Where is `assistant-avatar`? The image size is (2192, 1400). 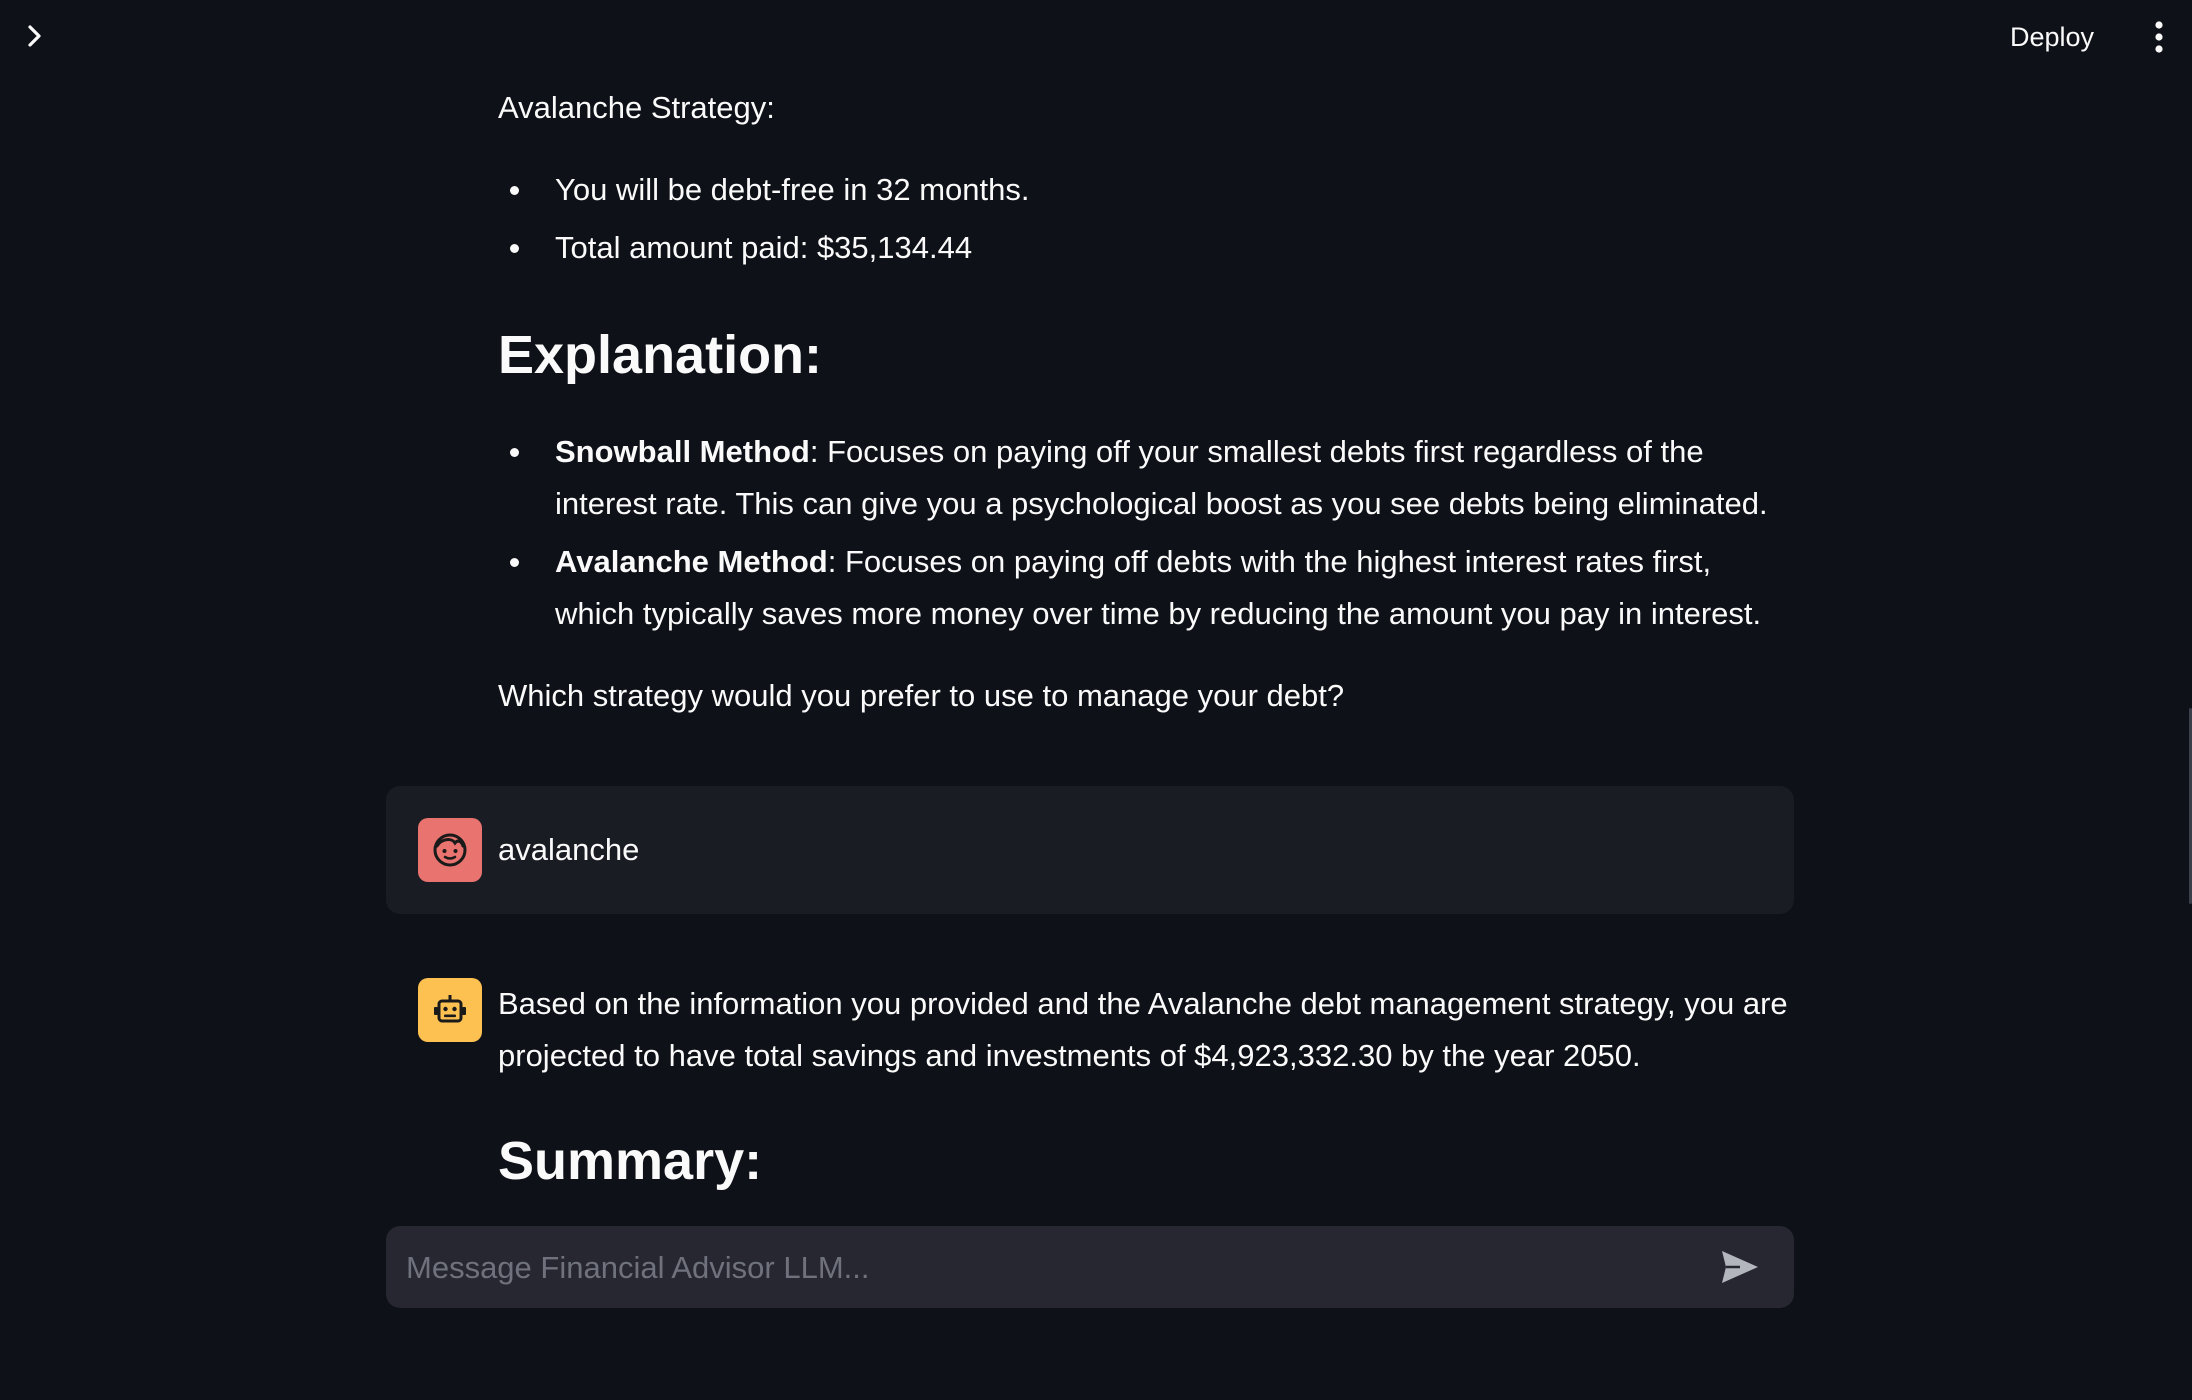
assistant-avatar is located at coordinates (450, 1010).